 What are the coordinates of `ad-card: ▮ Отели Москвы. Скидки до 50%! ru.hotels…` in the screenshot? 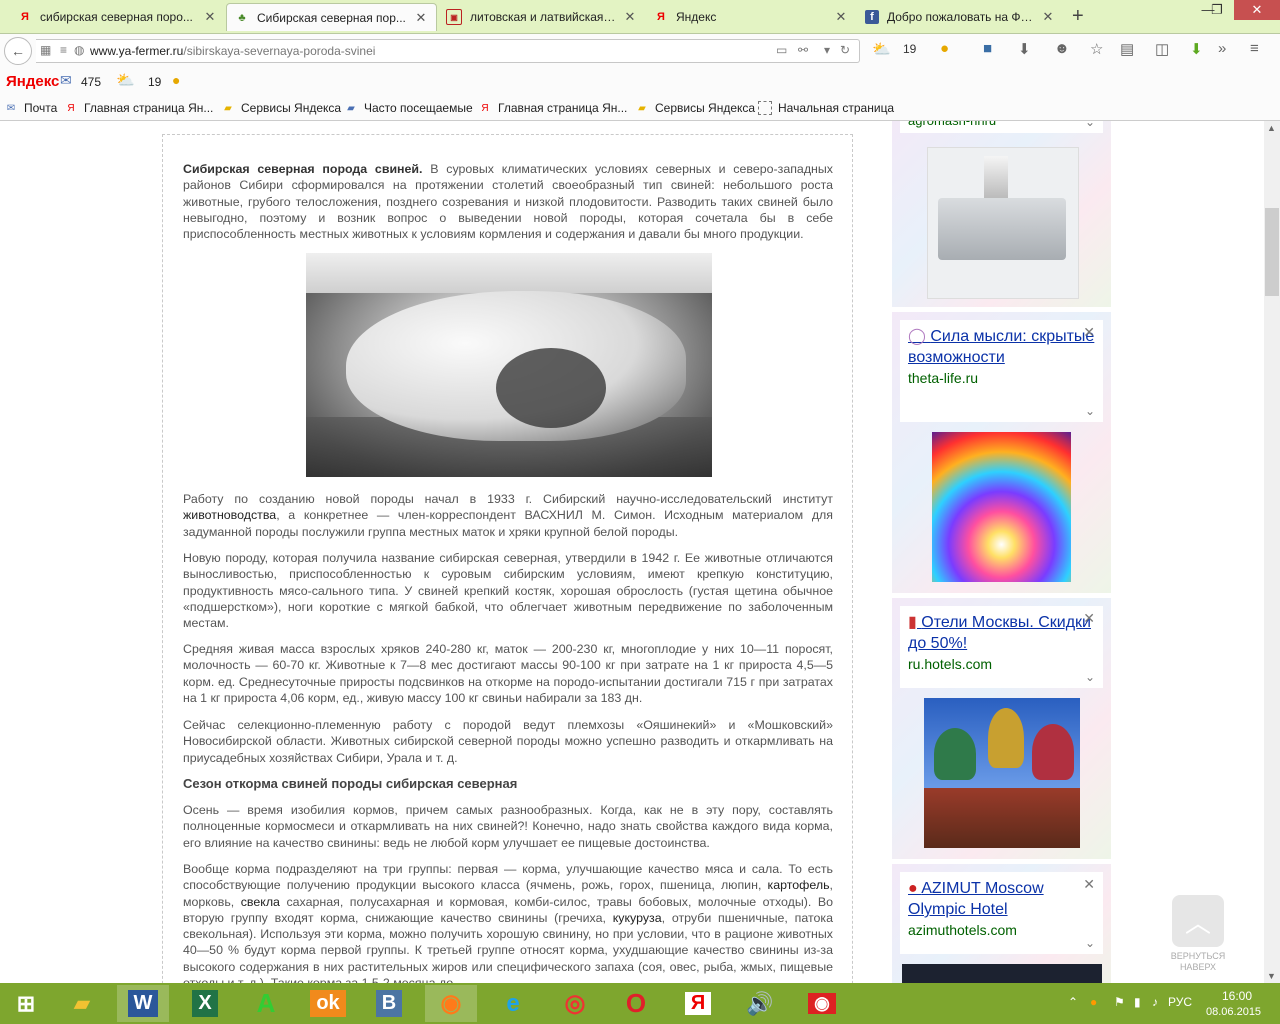 It's located at (1001, 647).